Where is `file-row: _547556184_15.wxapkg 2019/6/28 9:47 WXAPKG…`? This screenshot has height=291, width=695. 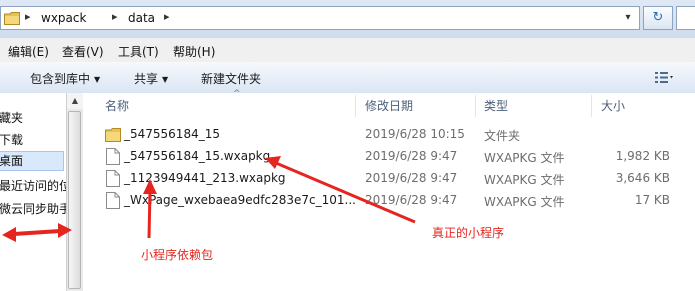 file-row: _547556184_15.wxapkg 2019/6/28 9:47 WXAPKG… is located at coordinates (394, 157).